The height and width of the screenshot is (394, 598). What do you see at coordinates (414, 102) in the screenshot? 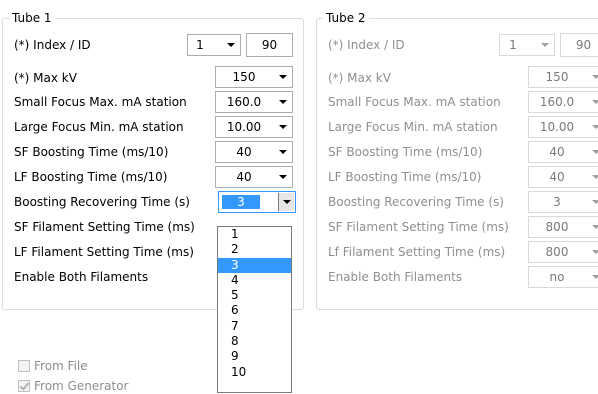
I see `tube2-row-label: Small Focus Max. mA station` at bounding box center [414, 102].